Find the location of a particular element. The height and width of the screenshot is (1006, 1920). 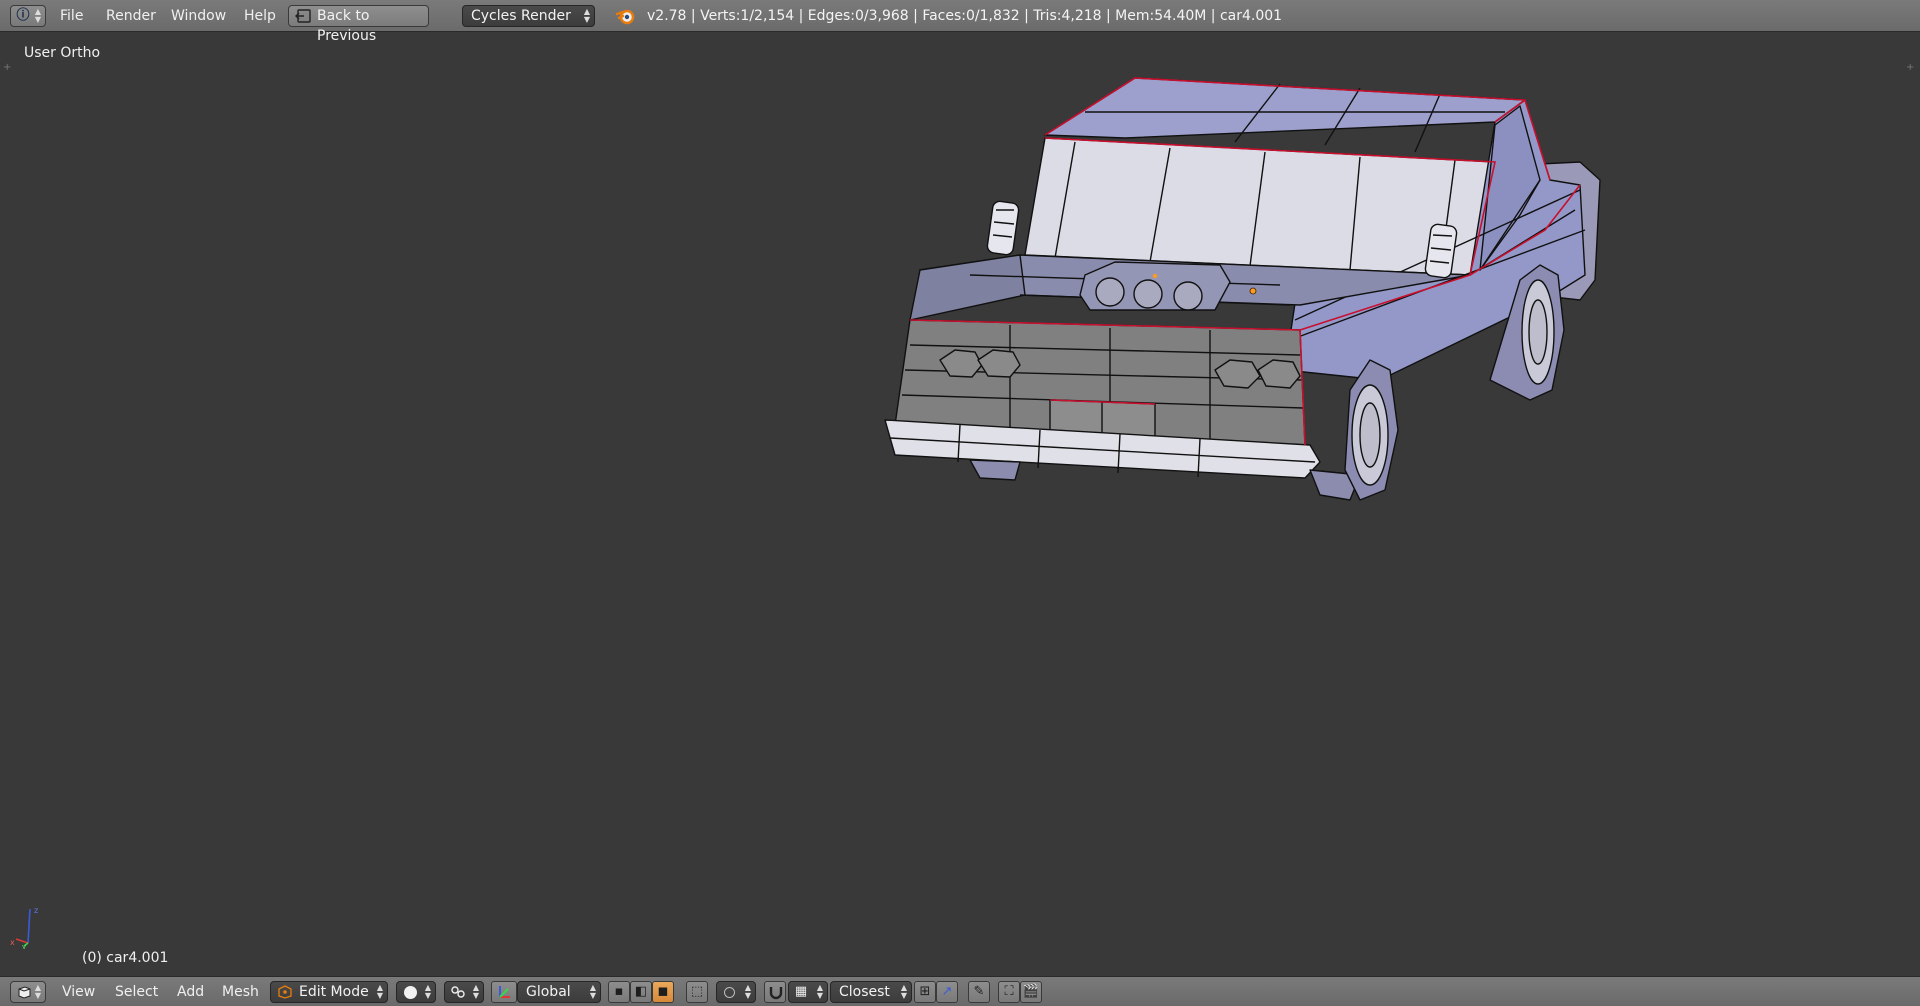

manipulator-toggle is located at coordinates (504, 992).